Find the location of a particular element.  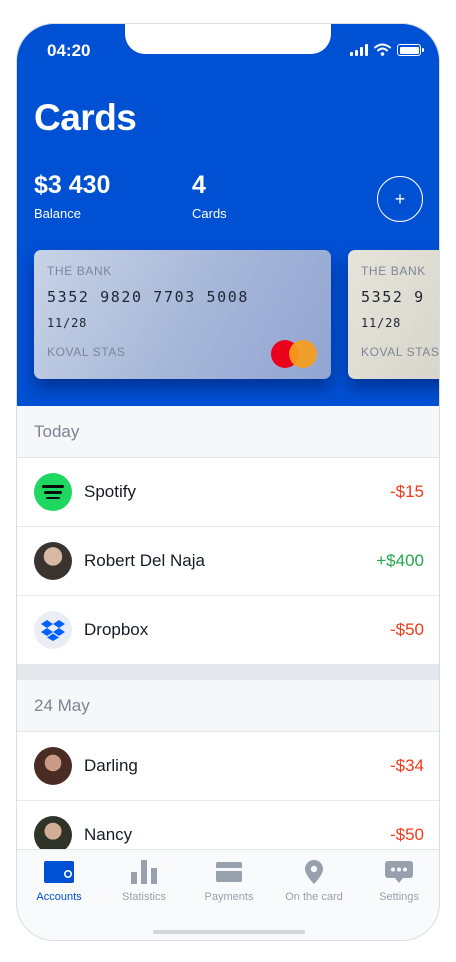

cards-count-value: 4 is located at coordinates (199, 185).